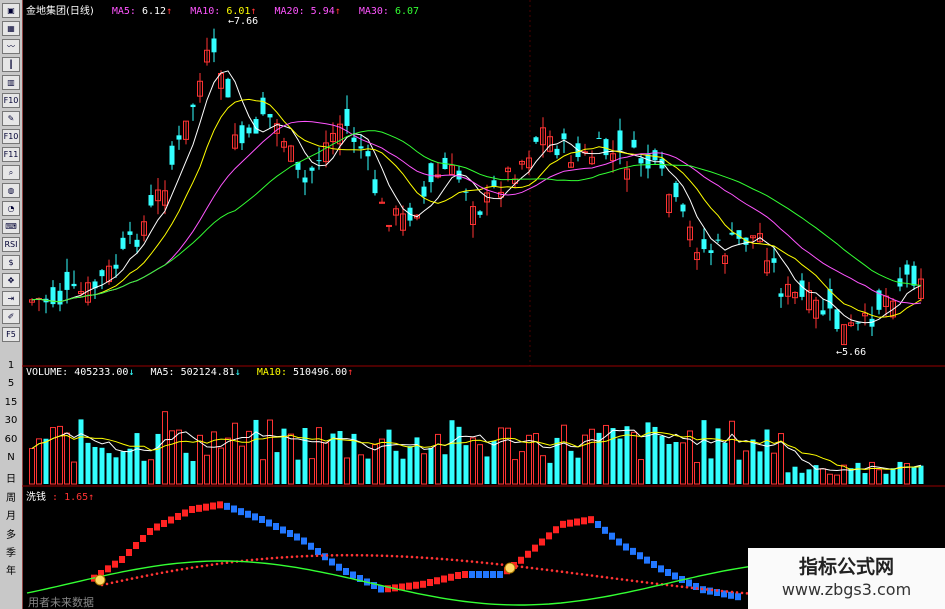  I want to click on high-marker-value: 7.66, so click(246, 21).